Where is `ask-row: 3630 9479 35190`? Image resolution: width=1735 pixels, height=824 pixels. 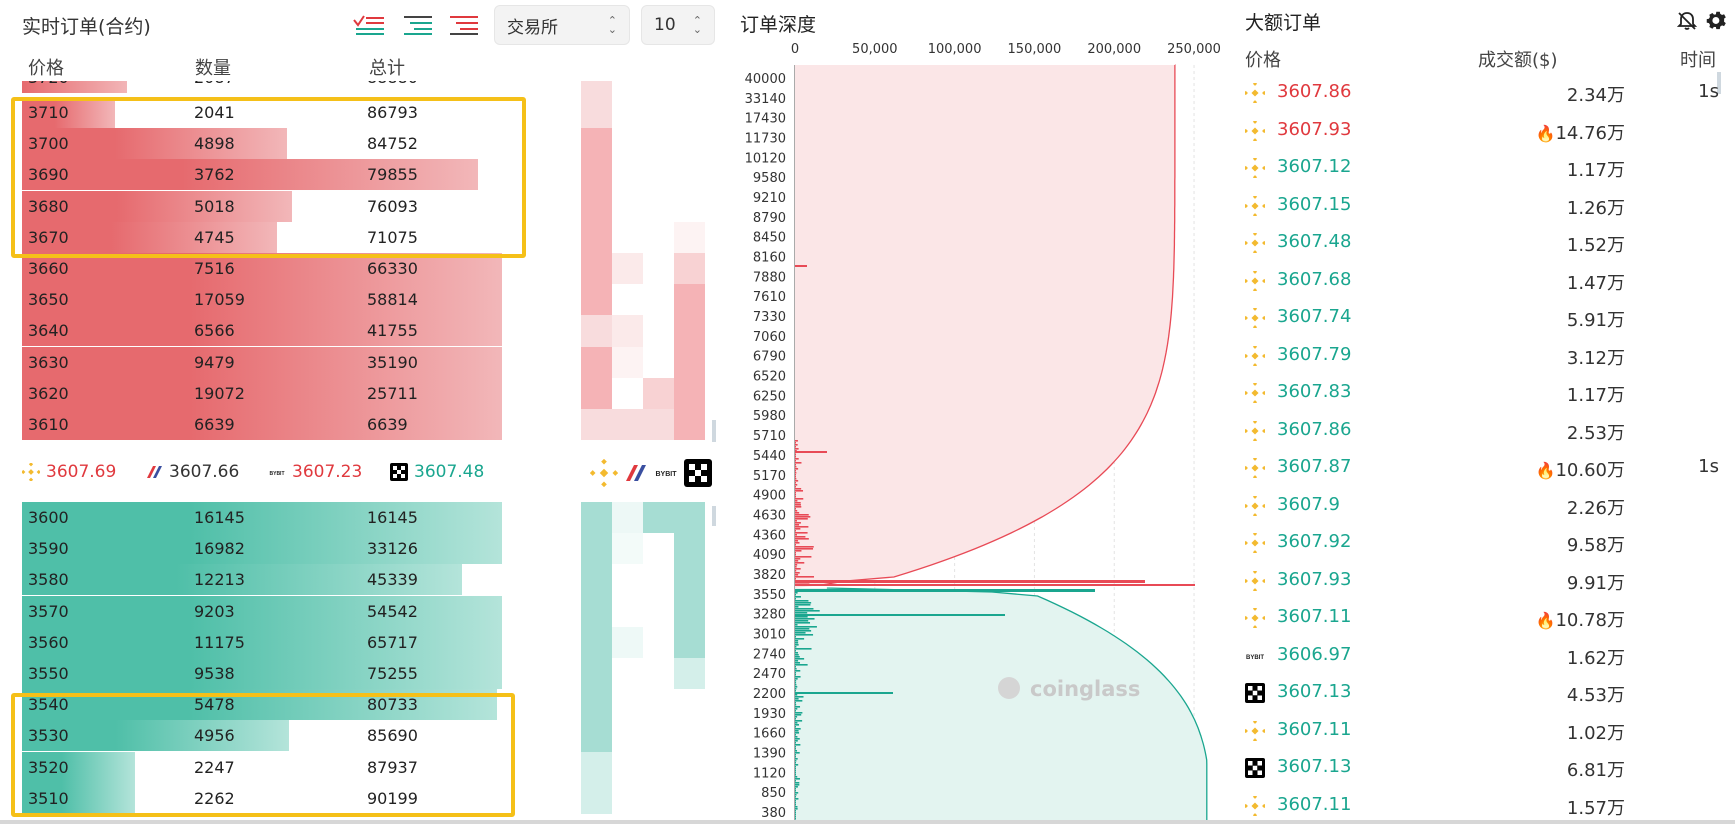
ask-row: 3630 9479 35190 is located at coordinates (262, 362).